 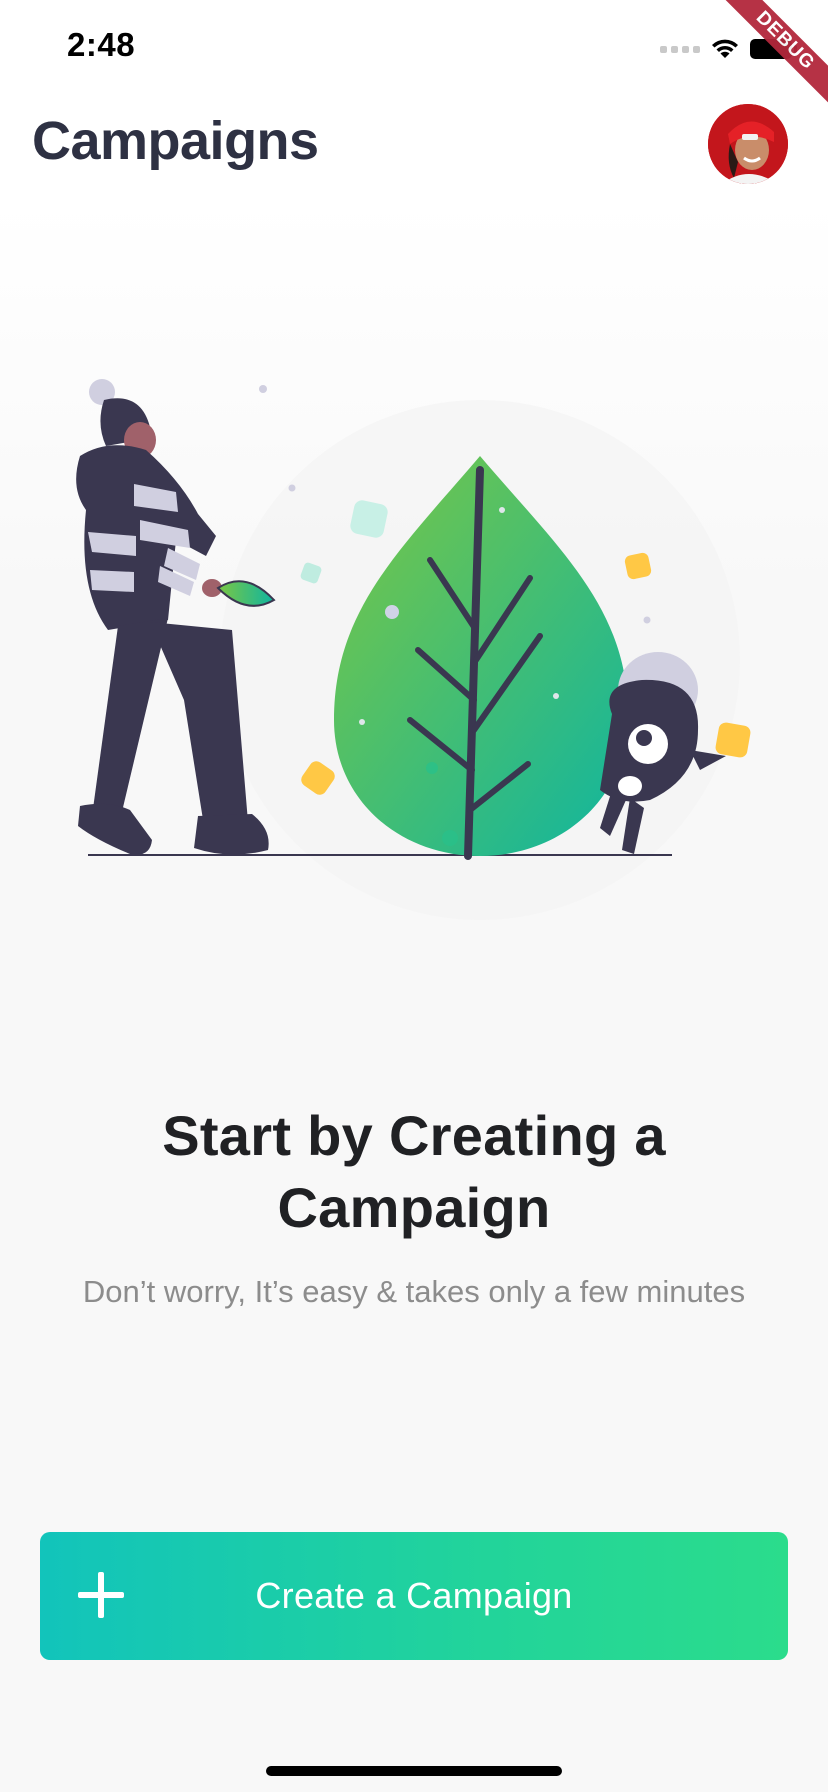 I want to click on create-campaign-button: Create a Campaign, so click(x=414, y=1596).